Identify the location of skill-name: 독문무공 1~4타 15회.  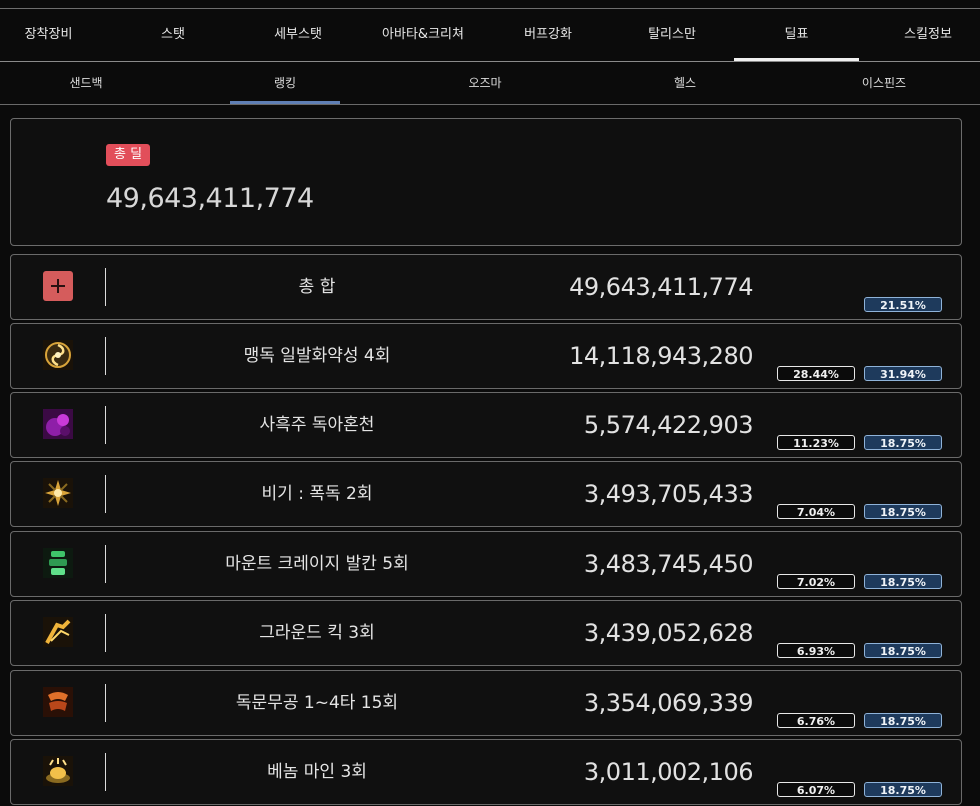
(317, 703).